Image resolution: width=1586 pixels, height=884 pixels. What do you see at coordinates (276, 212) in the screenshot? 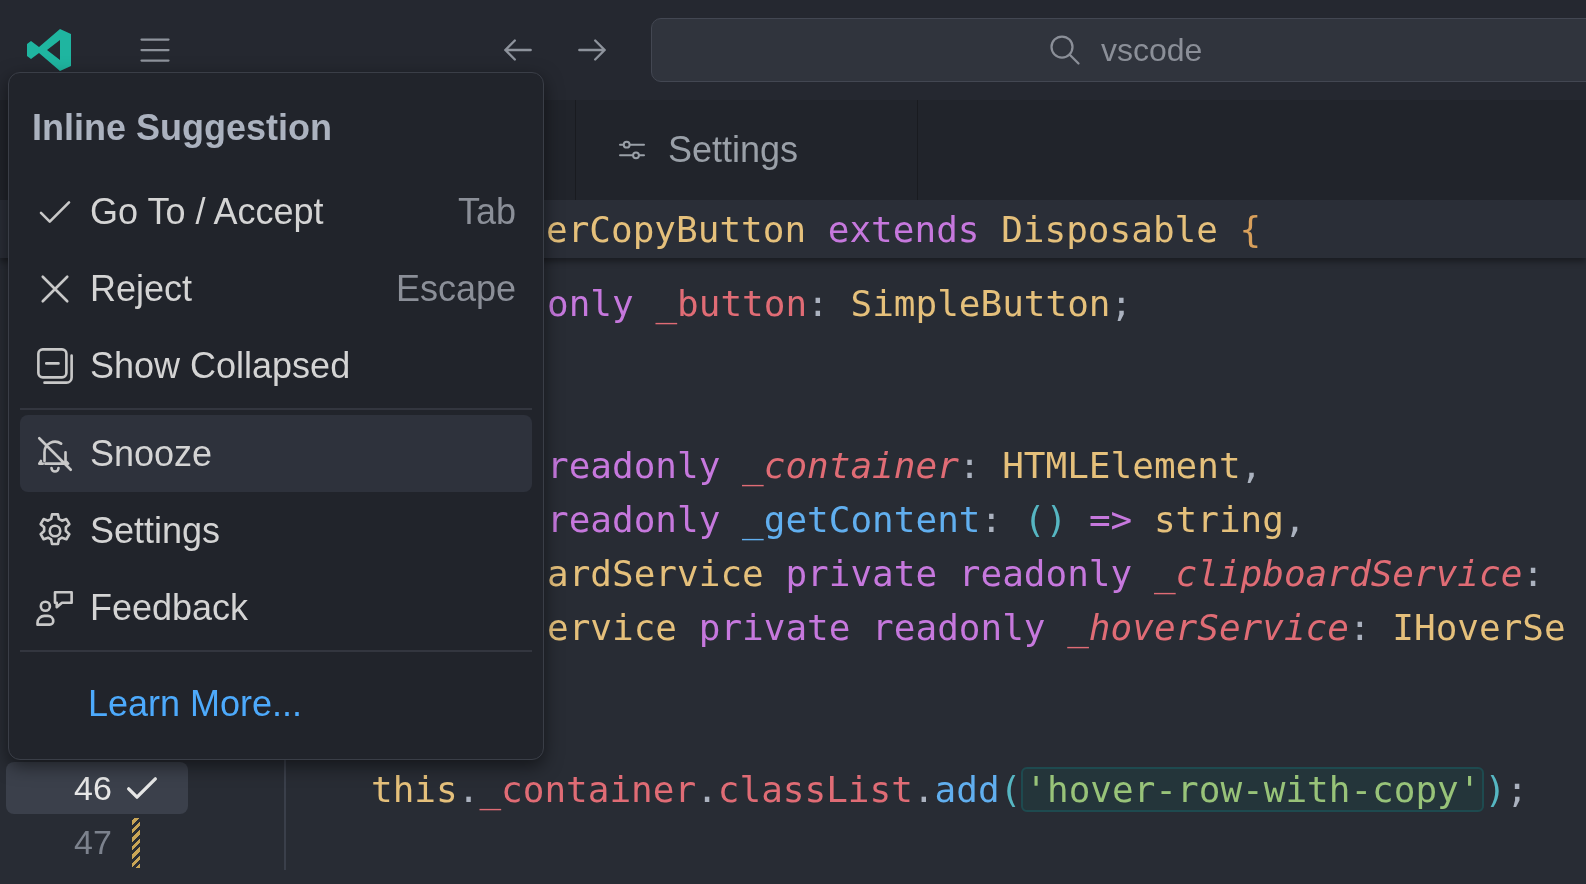
I see `menu-item: Go To / Accept Tab` at bounding box center [276, 212].